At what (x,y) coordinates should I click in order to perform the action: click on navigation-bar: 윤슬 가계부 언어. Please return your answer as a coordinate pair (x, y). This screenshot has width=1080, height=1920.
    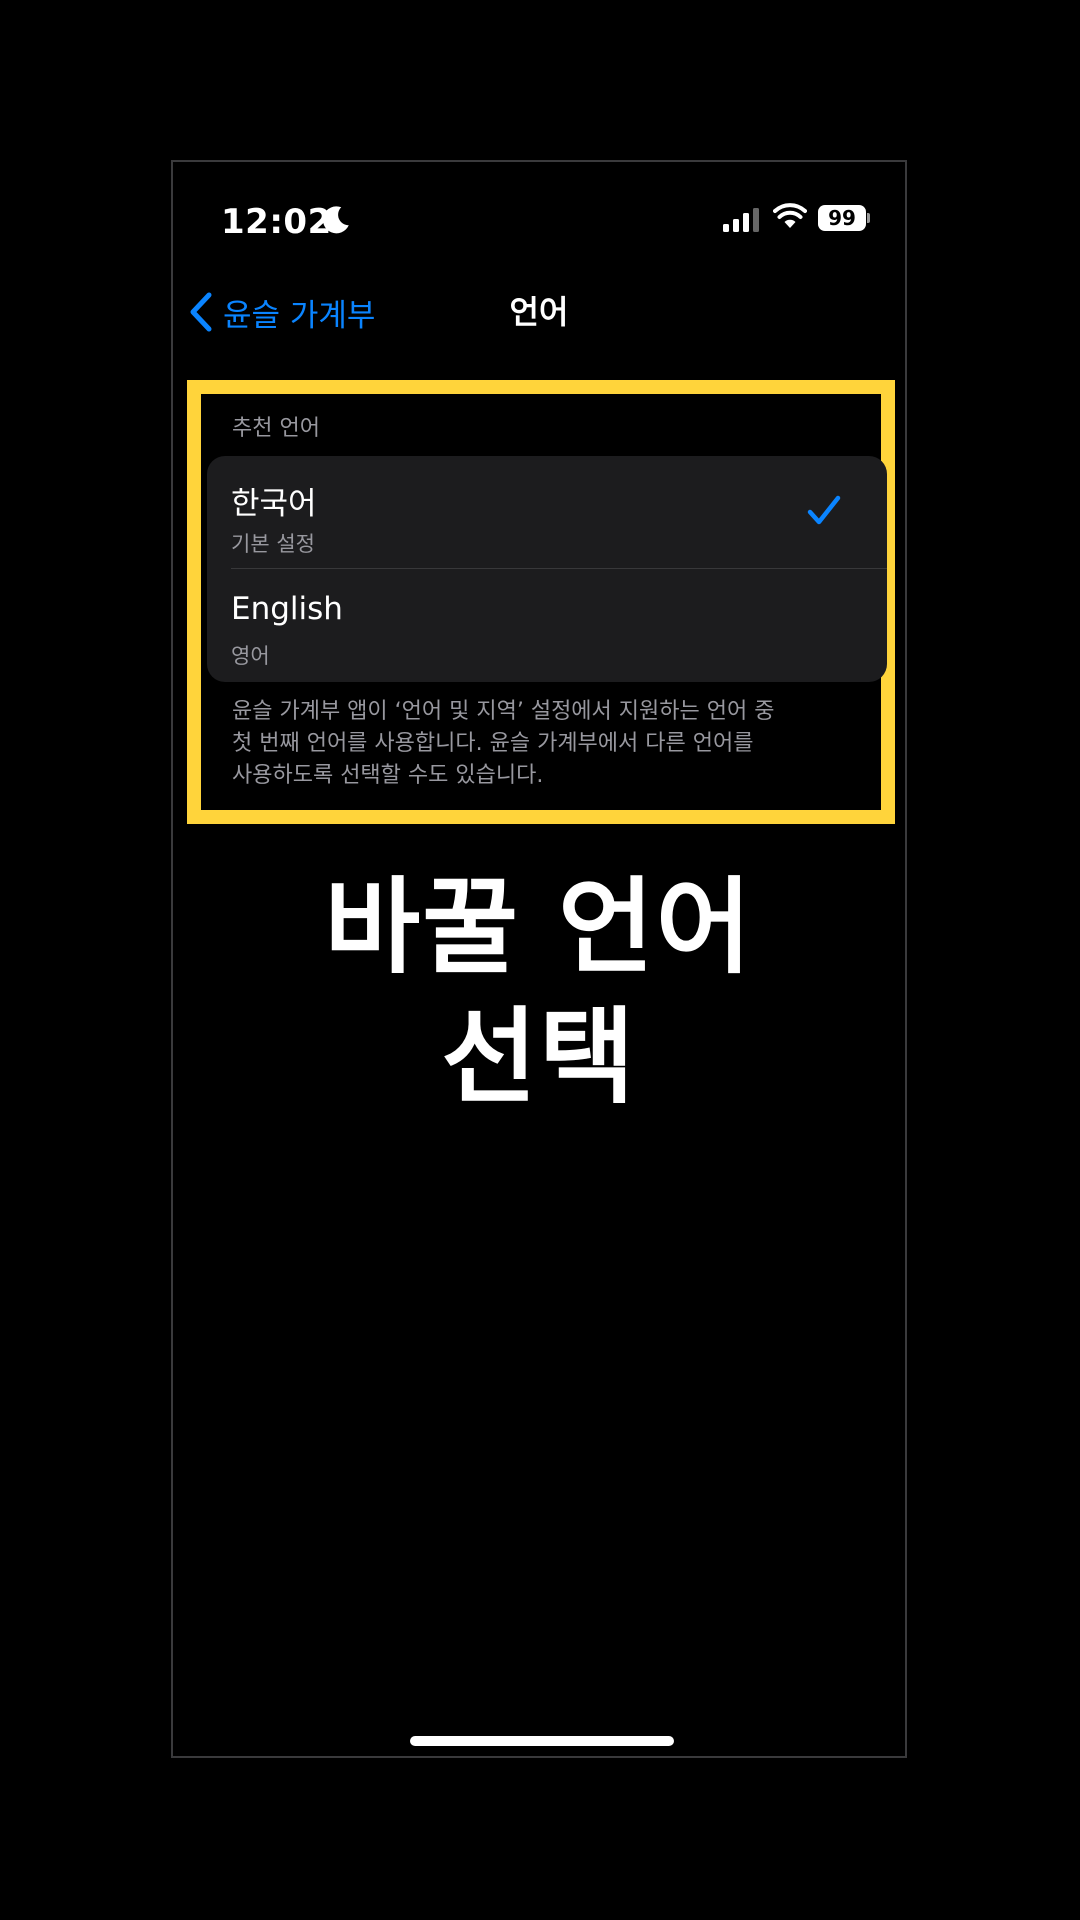
    Looking at the image, I should click on (539, 312).